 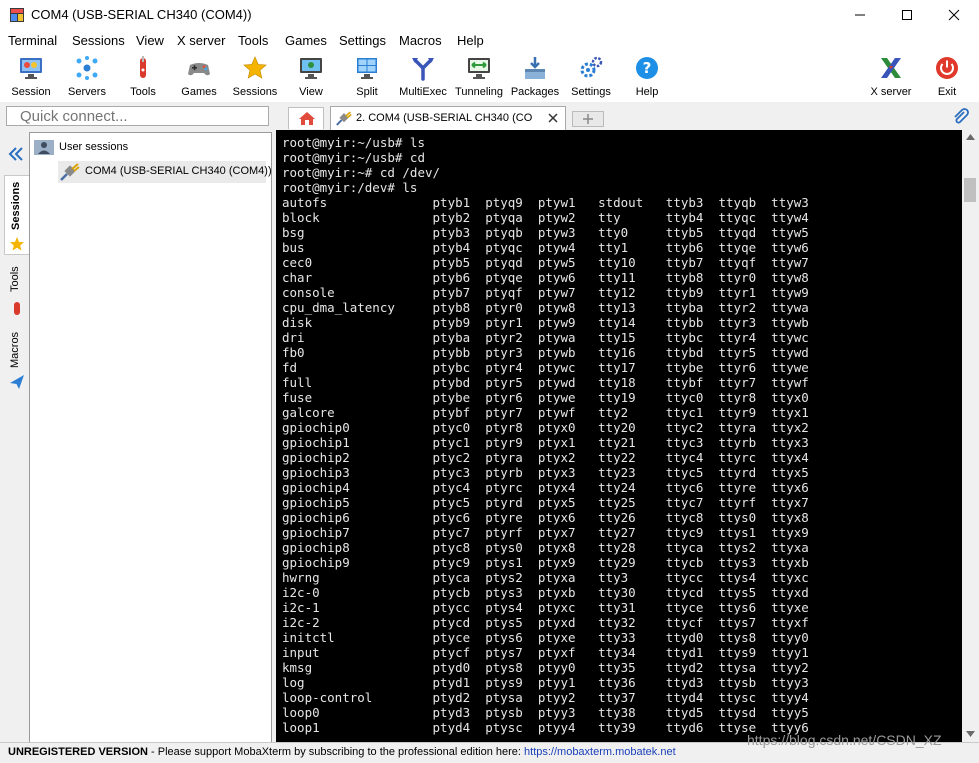 What do you see at coordinates (32, 40) in the screenshot?
I see `menu-terminal: Terminal` at bounding box center [32, 40].